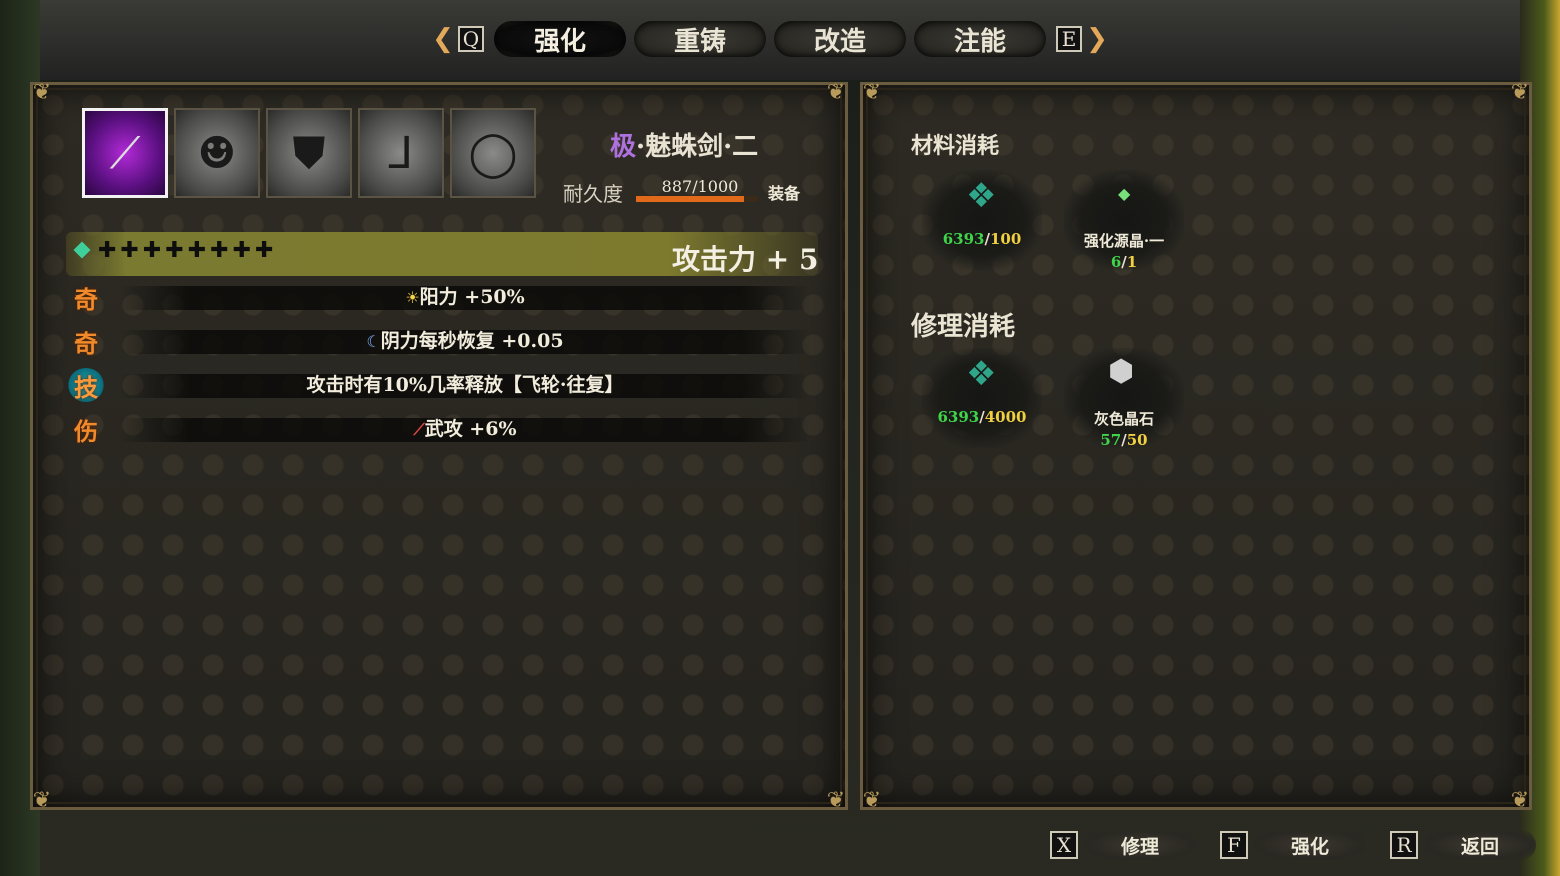  I want to click on durability-bar, so click(697, 199).